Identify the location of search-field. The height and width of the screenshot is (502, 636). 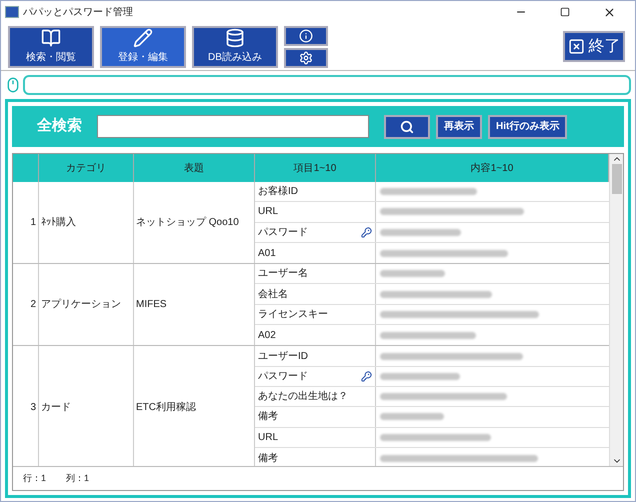
(233, 126).